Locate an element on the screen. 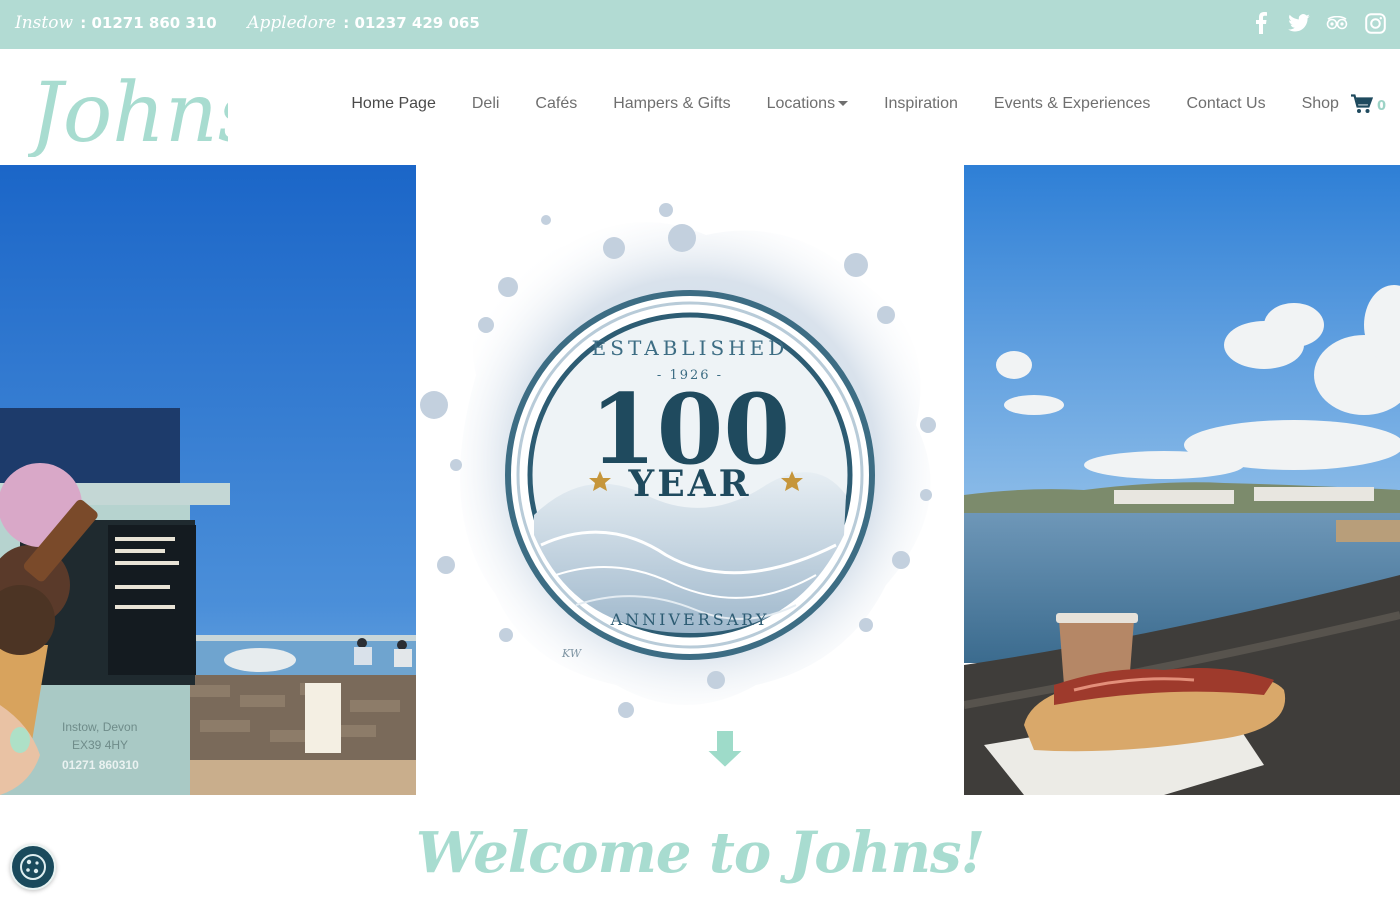  nav-cafes: Cafés is located at coordinates (556, 104).